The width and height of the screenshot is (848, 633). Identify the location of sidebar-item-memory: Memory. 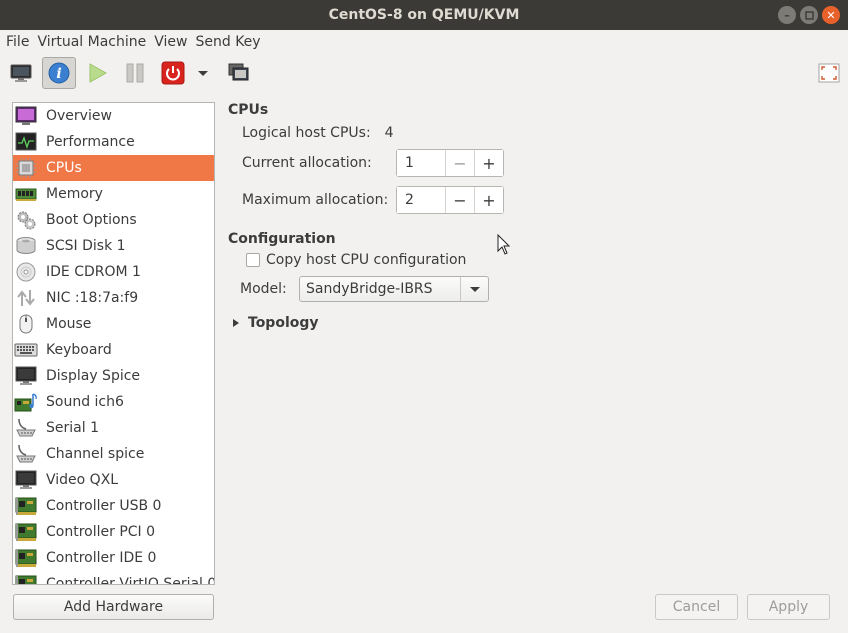
(113, 194).